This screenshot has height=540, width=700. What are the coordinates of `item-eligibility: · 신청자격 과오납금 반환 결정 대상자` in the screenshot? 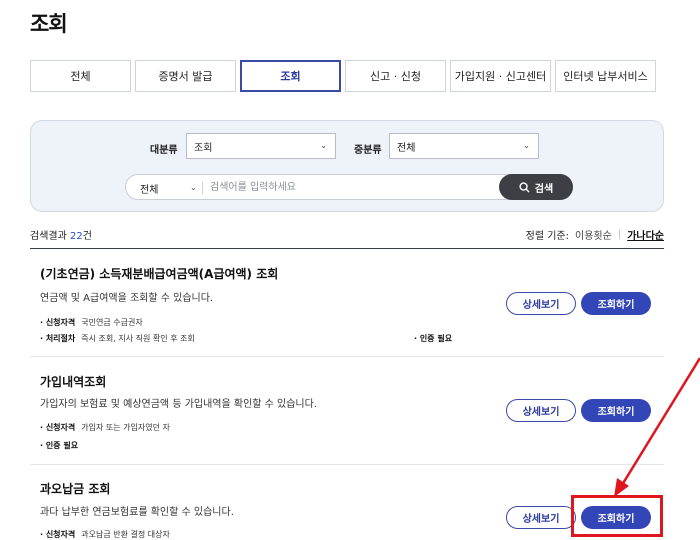 It's located at (105, 534).